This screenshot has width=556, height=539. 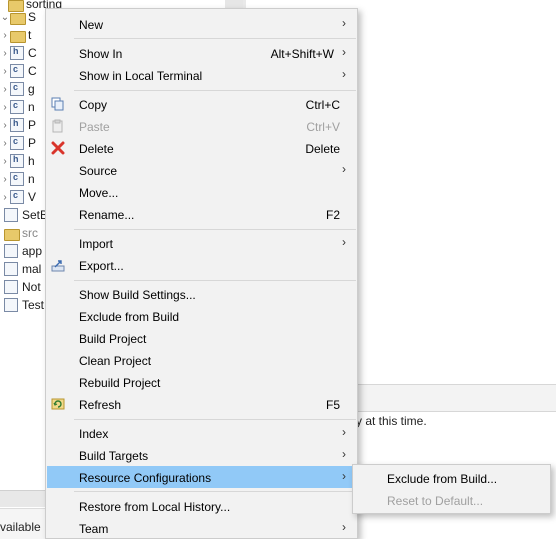 I want to click on menu-item-rebuild-project: Rebuild Project, so click(x=201, y=382).